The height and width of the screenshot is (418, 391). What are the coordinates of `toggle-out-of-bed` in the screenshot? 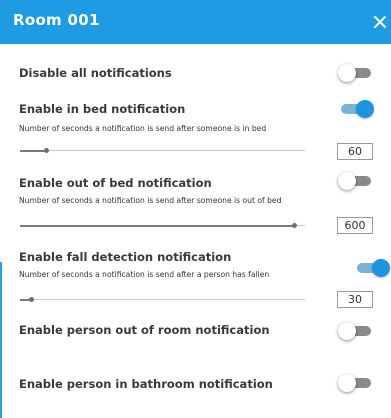 It's located at (356, 181).